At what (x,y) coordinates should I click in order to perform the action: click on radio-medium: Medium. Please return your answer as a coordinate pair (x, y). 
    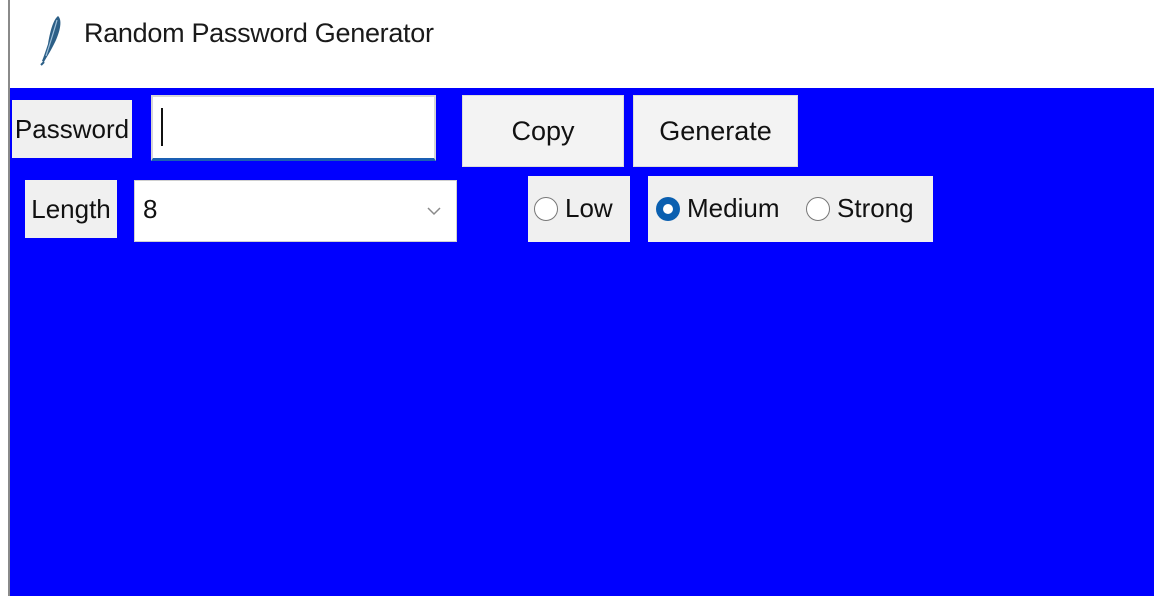
    Looking at the image, I should click on (717, 208).